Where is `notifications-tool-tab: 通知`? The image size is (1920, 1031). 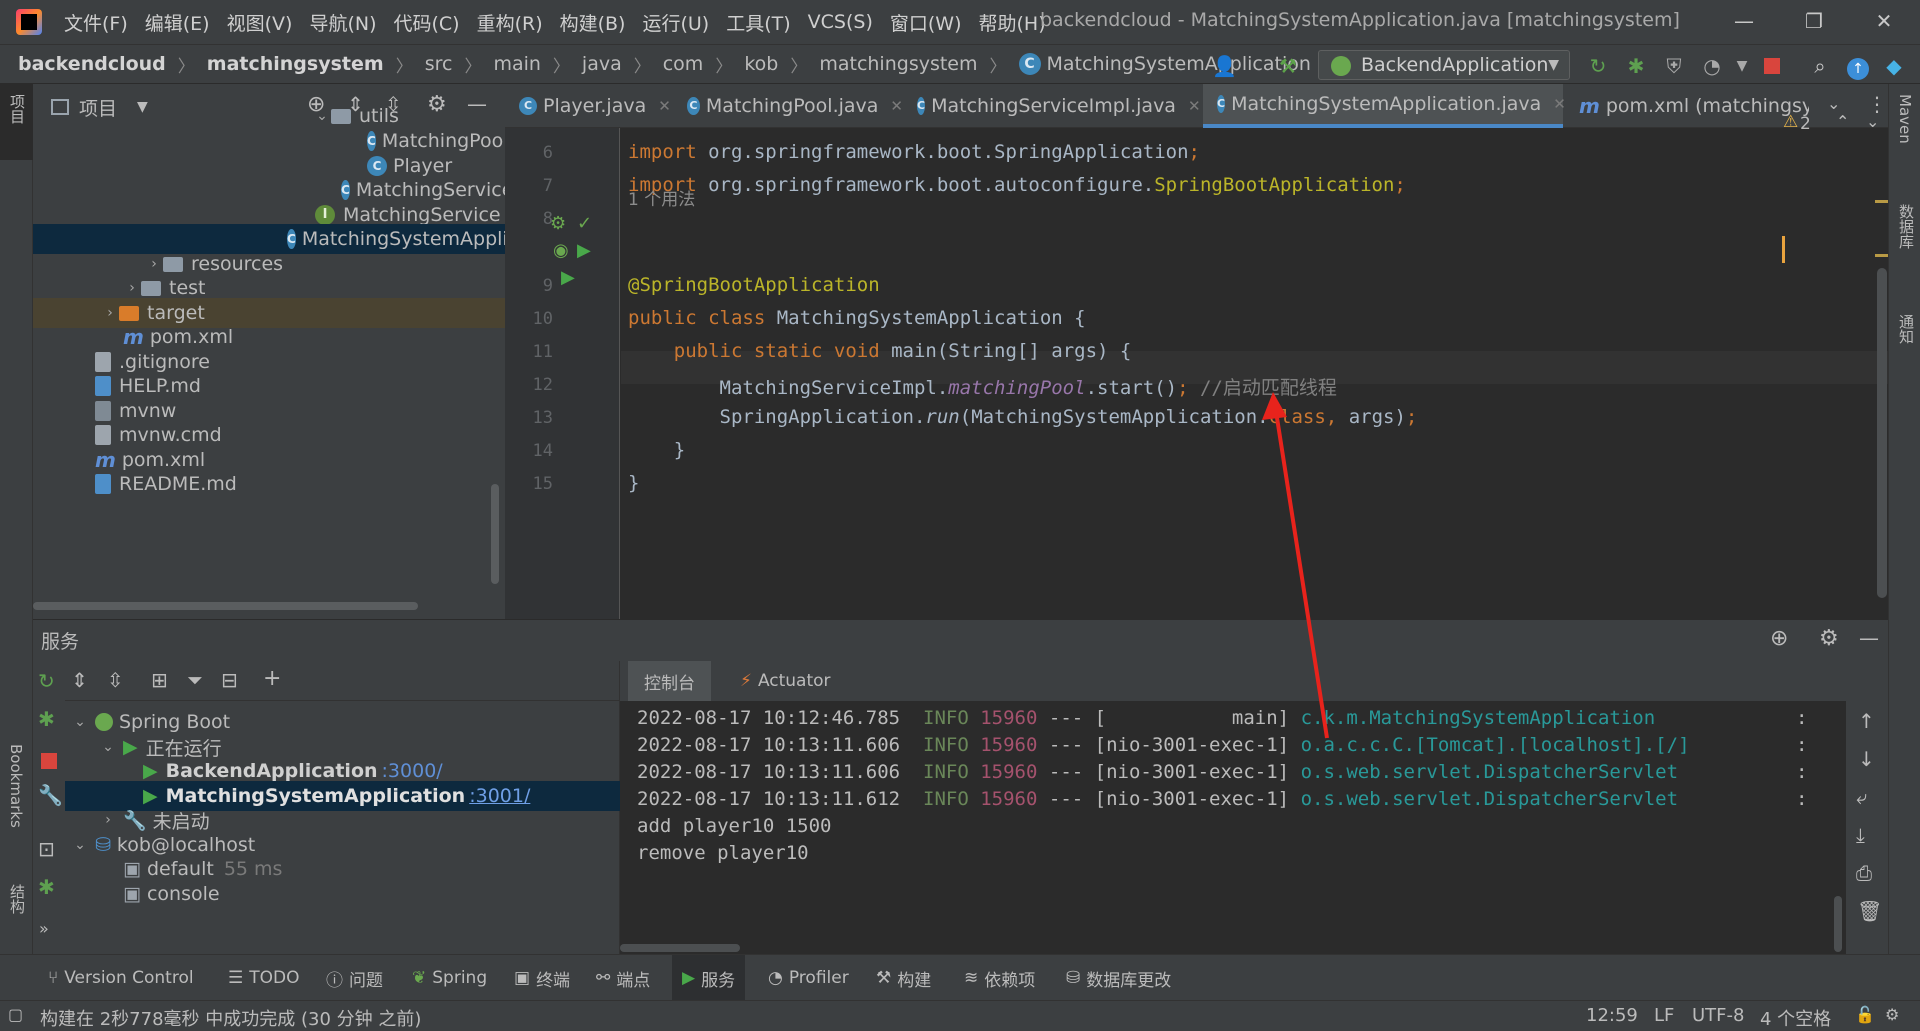
notifications-tool-tab: 通知 is located at coordinates (1906, 329).